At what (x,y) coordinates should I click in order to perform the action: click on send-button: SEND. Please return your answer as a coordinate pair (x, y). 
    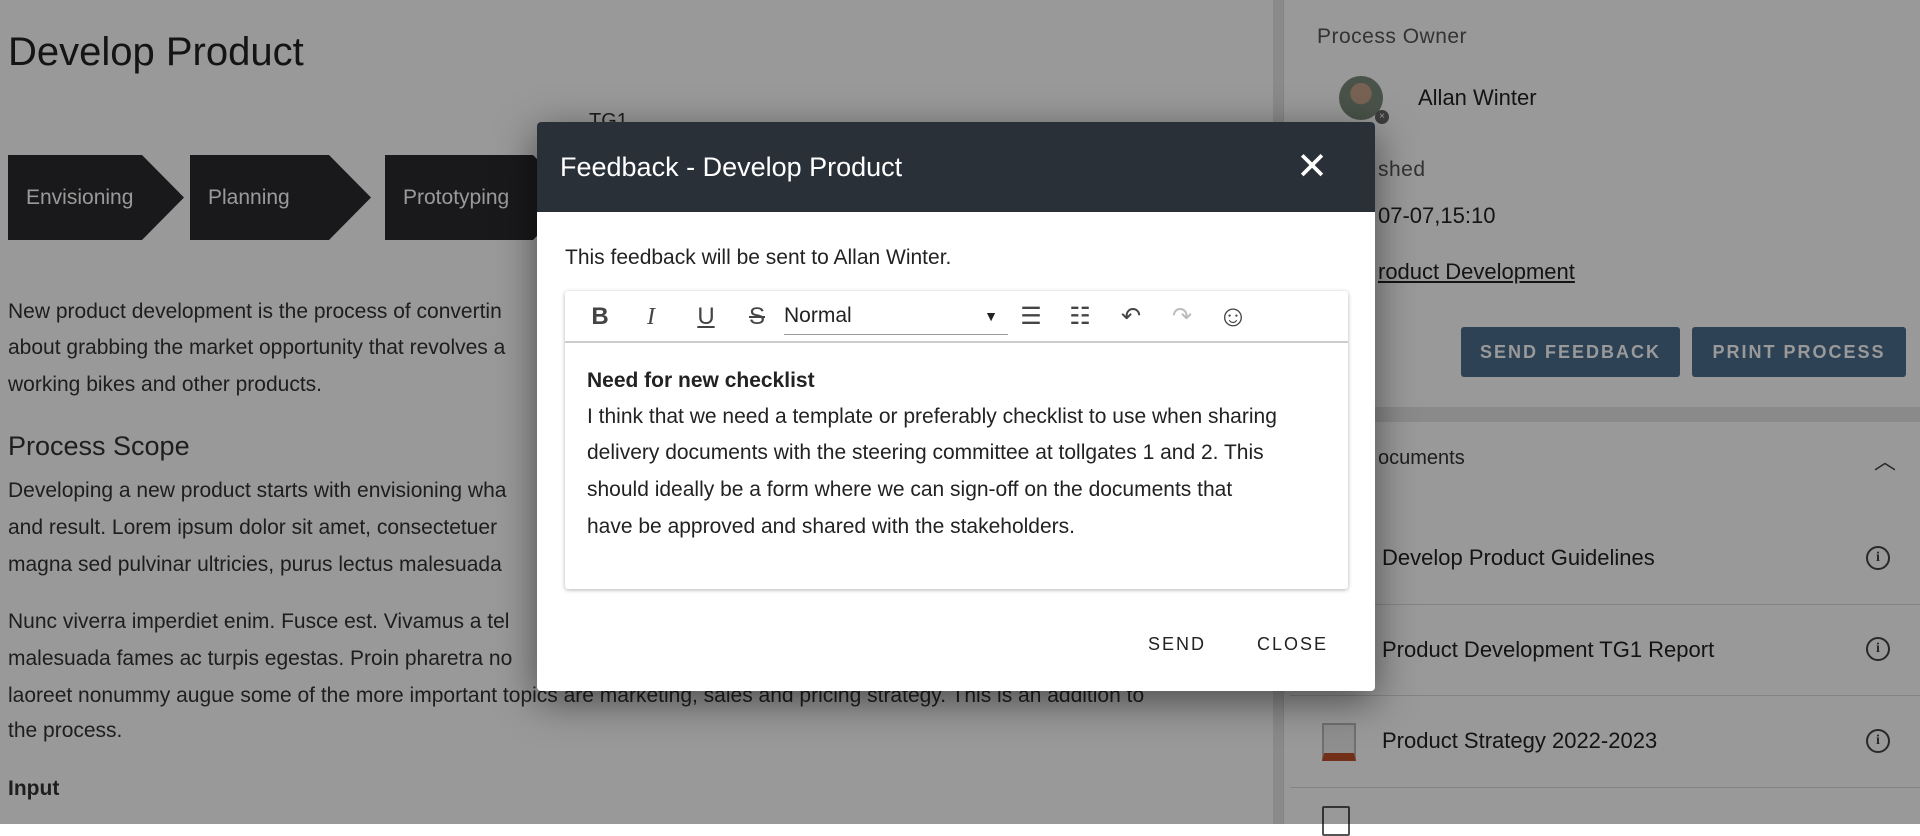
    Looking at the image, I should click on (1177, 644).